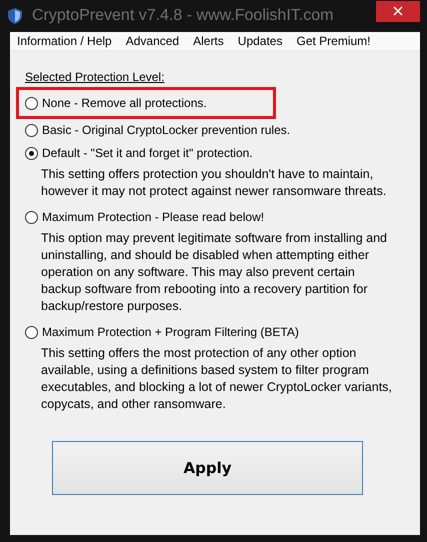 The width and height of the screenshot is (427, 542). What do you see at coordinates (153, 41) in the screenshot?
I see `menu-item: Advanced` at bounding box center [153, 41].